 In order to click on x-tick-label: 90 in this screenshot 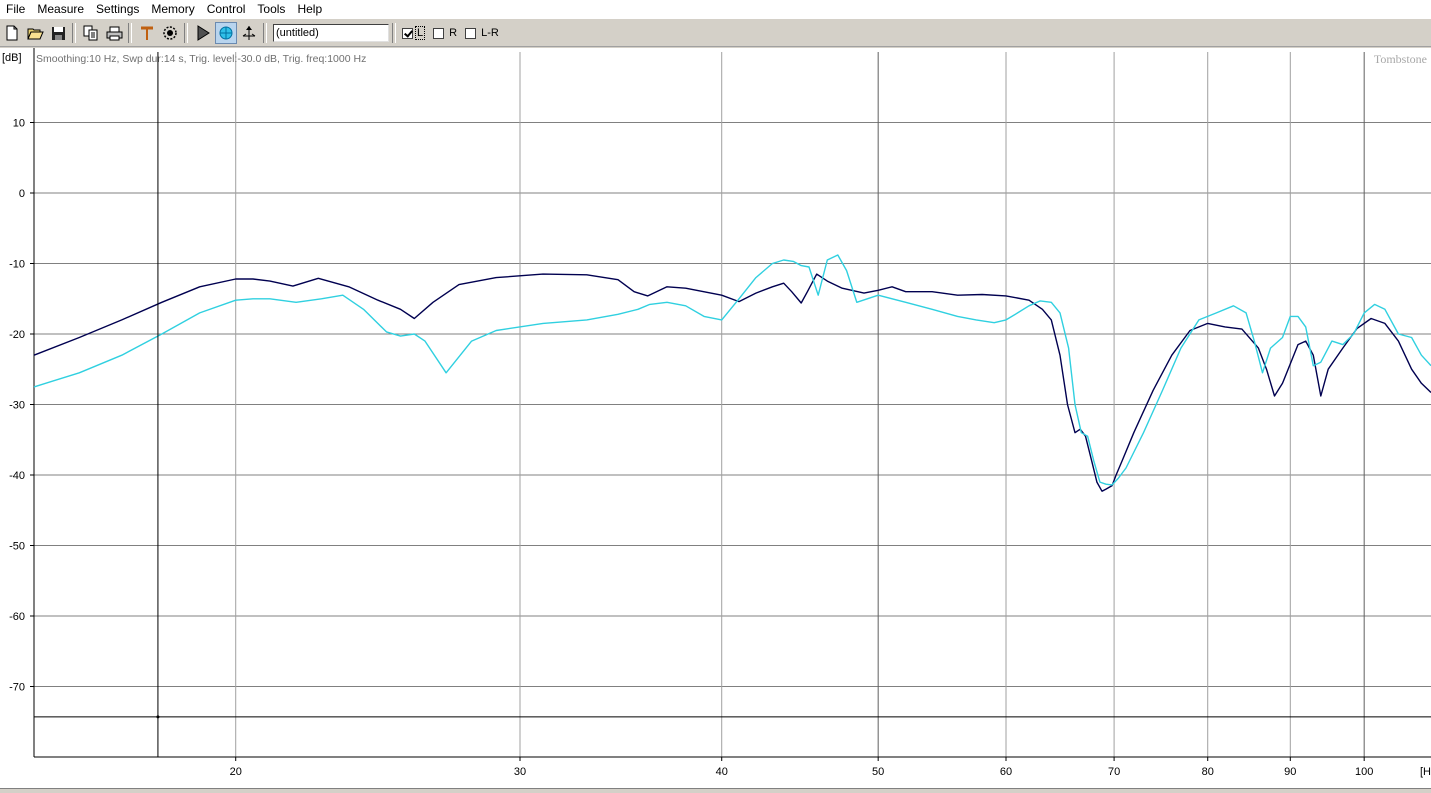, I will do `click(1290, 772)`.